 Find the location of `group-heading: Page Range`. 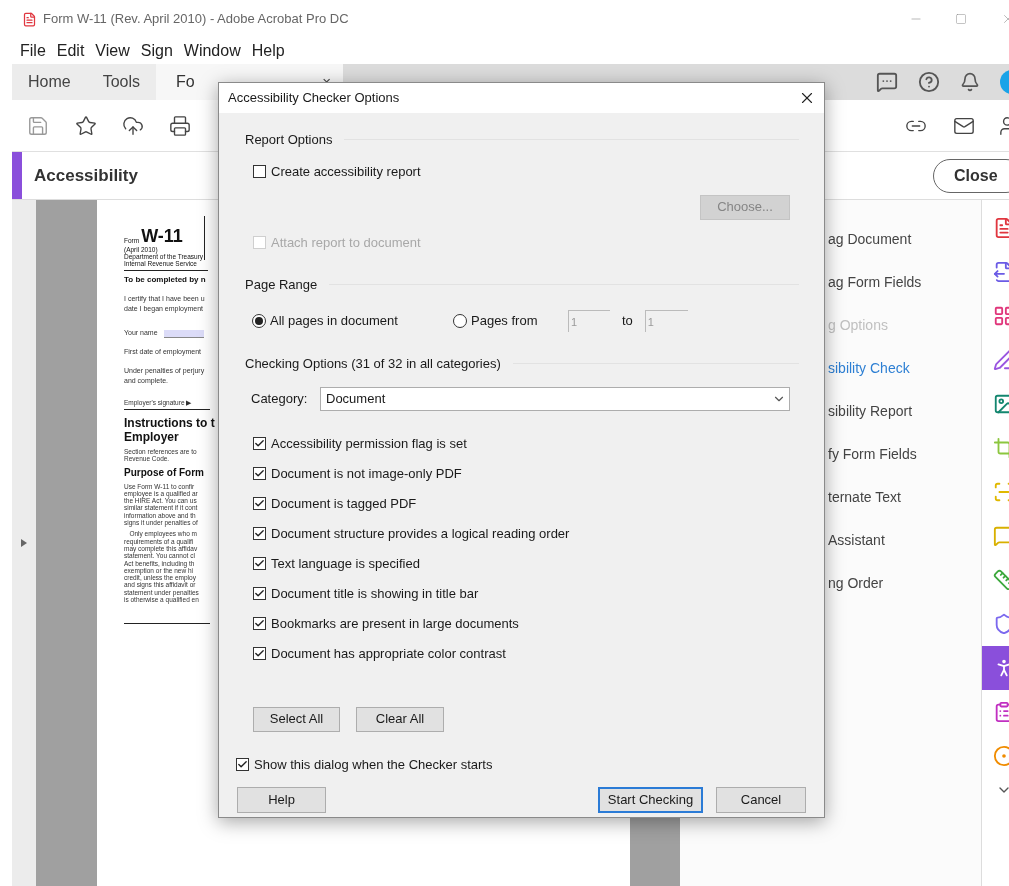

group-heading: Page Range is located at coordinates (281, 284).